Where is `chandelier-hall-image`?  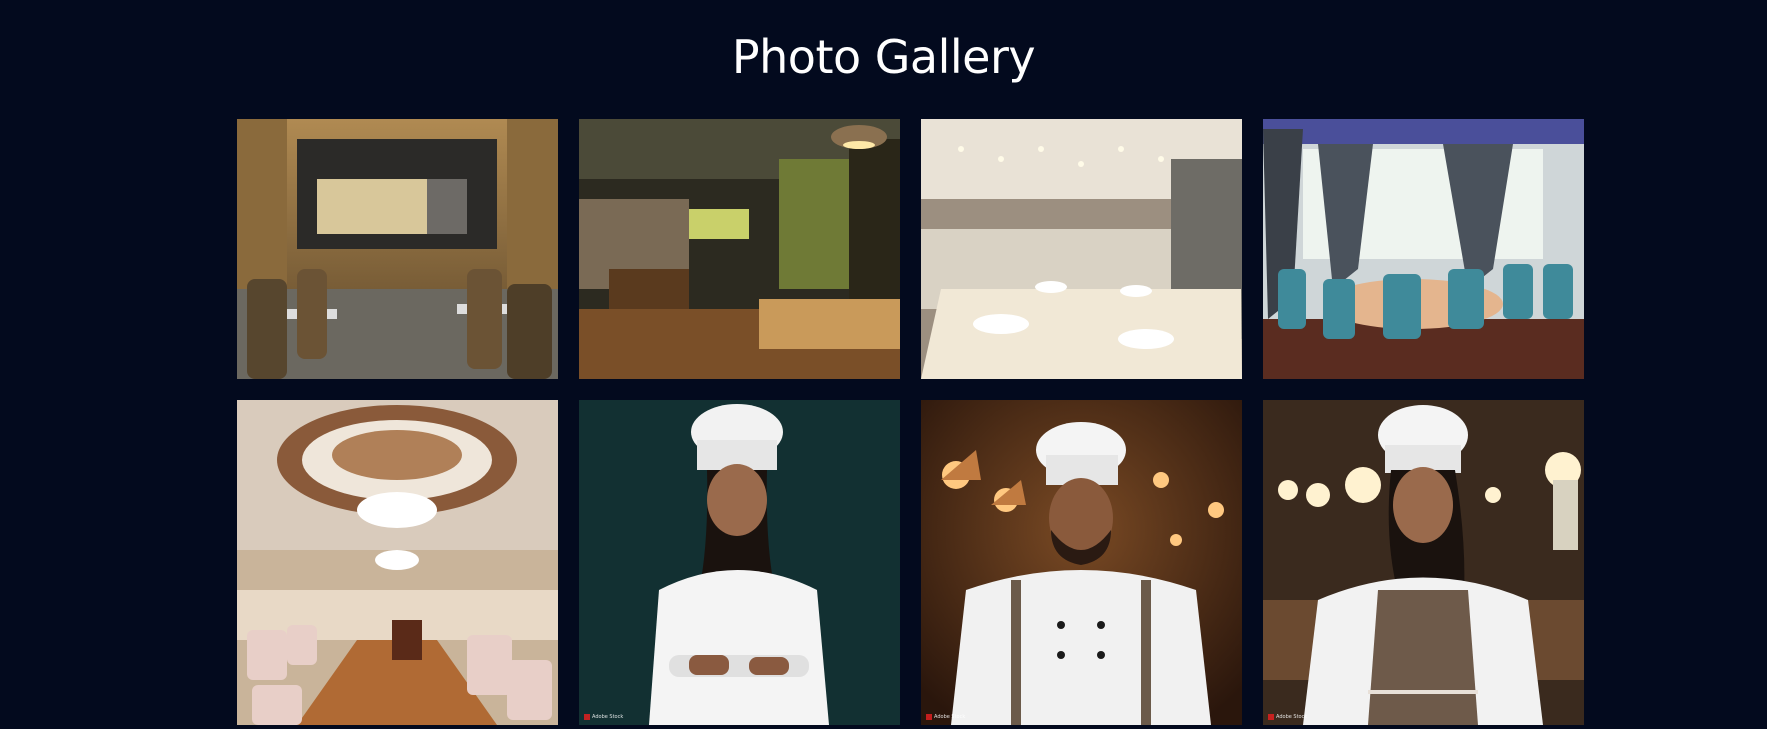
chandelier-hall-image is located at coordinates (397, 562).